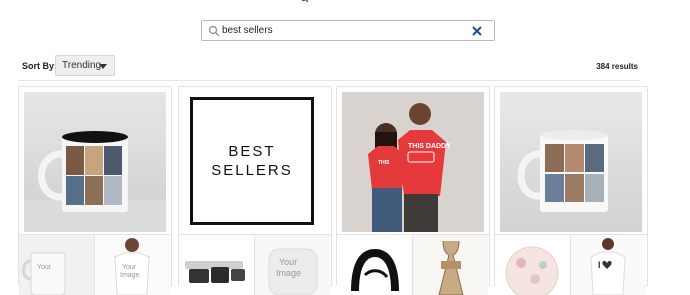 The width and height of the screenshot is (690, 295). I want to click on close-icon, so click(477, 31).